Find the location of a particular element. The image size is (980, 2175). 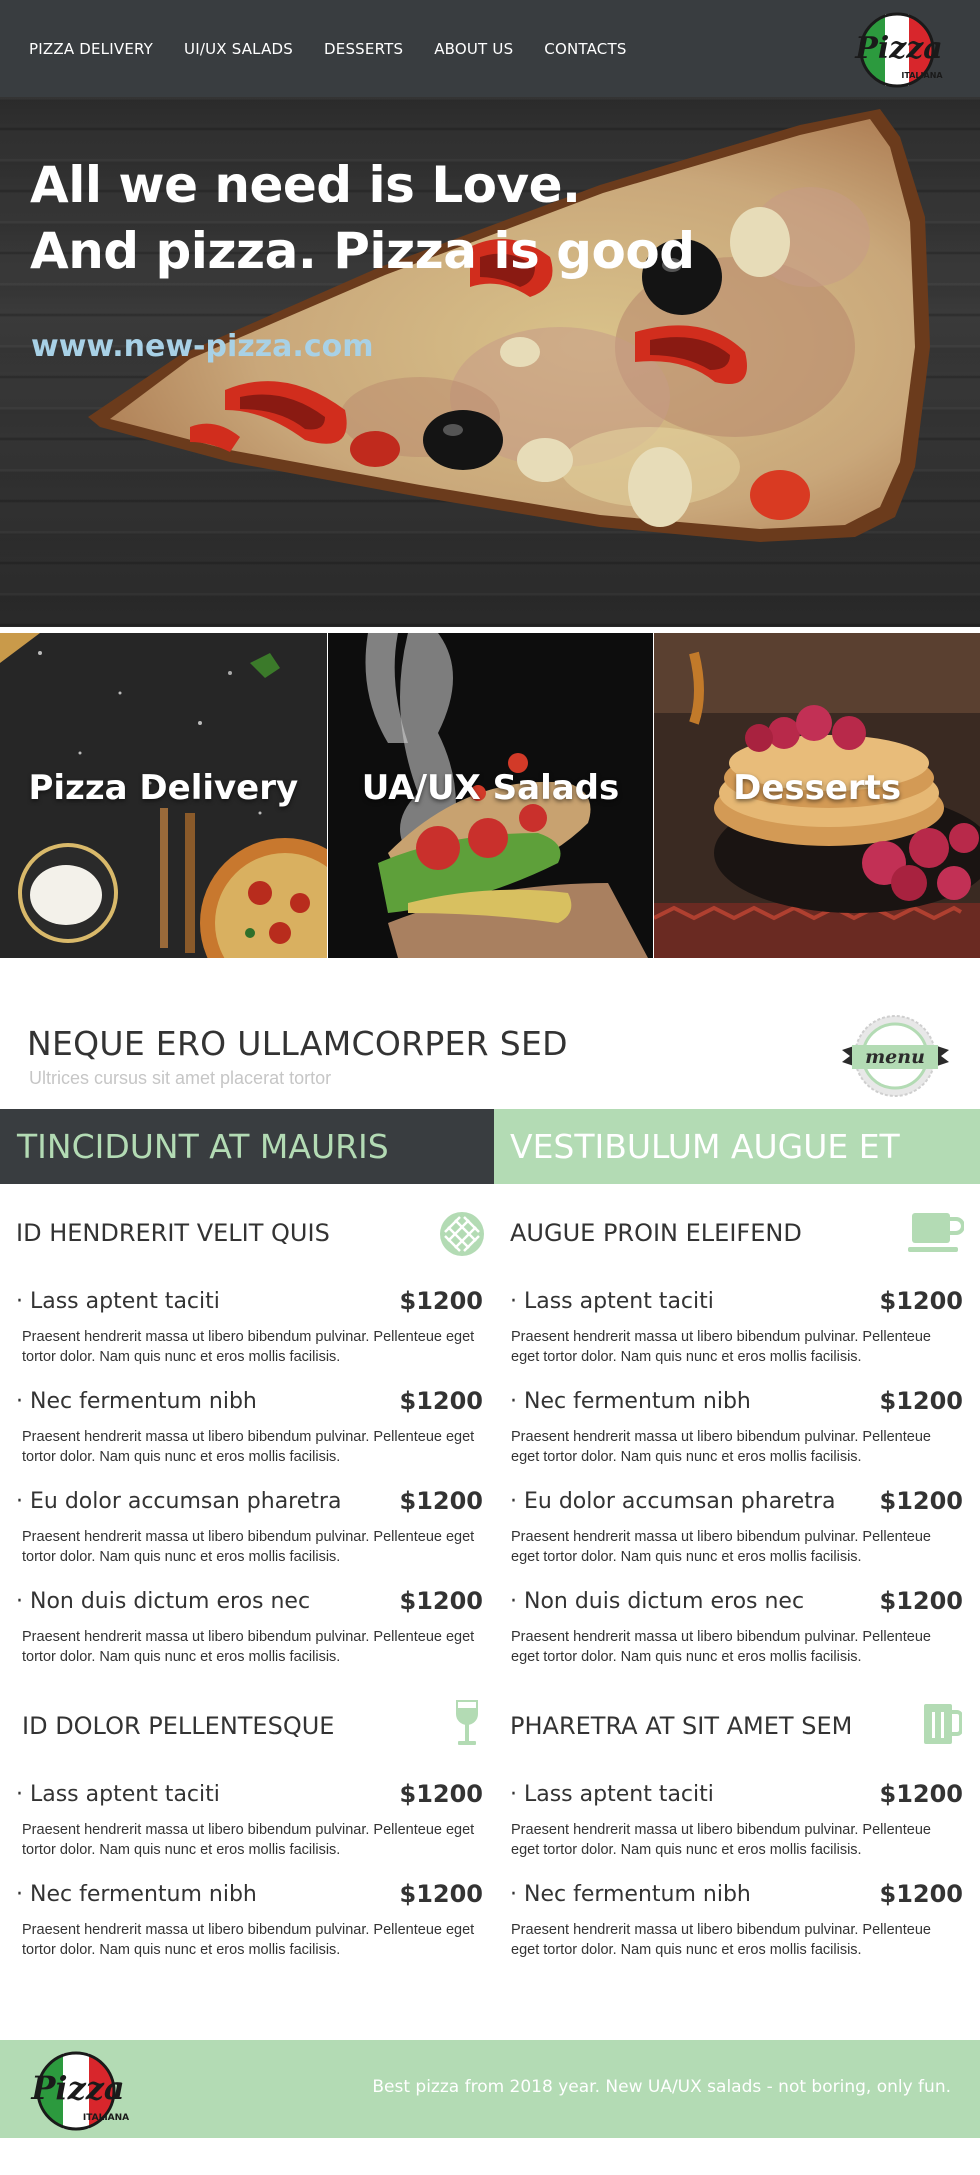

beer-mug-icon is located at coordinates (943, 1724).